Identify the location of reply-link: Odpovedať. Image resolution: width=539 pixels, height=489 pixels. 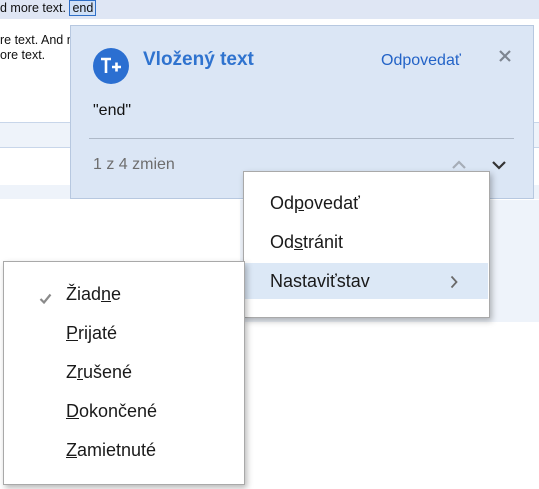
(421, 61).